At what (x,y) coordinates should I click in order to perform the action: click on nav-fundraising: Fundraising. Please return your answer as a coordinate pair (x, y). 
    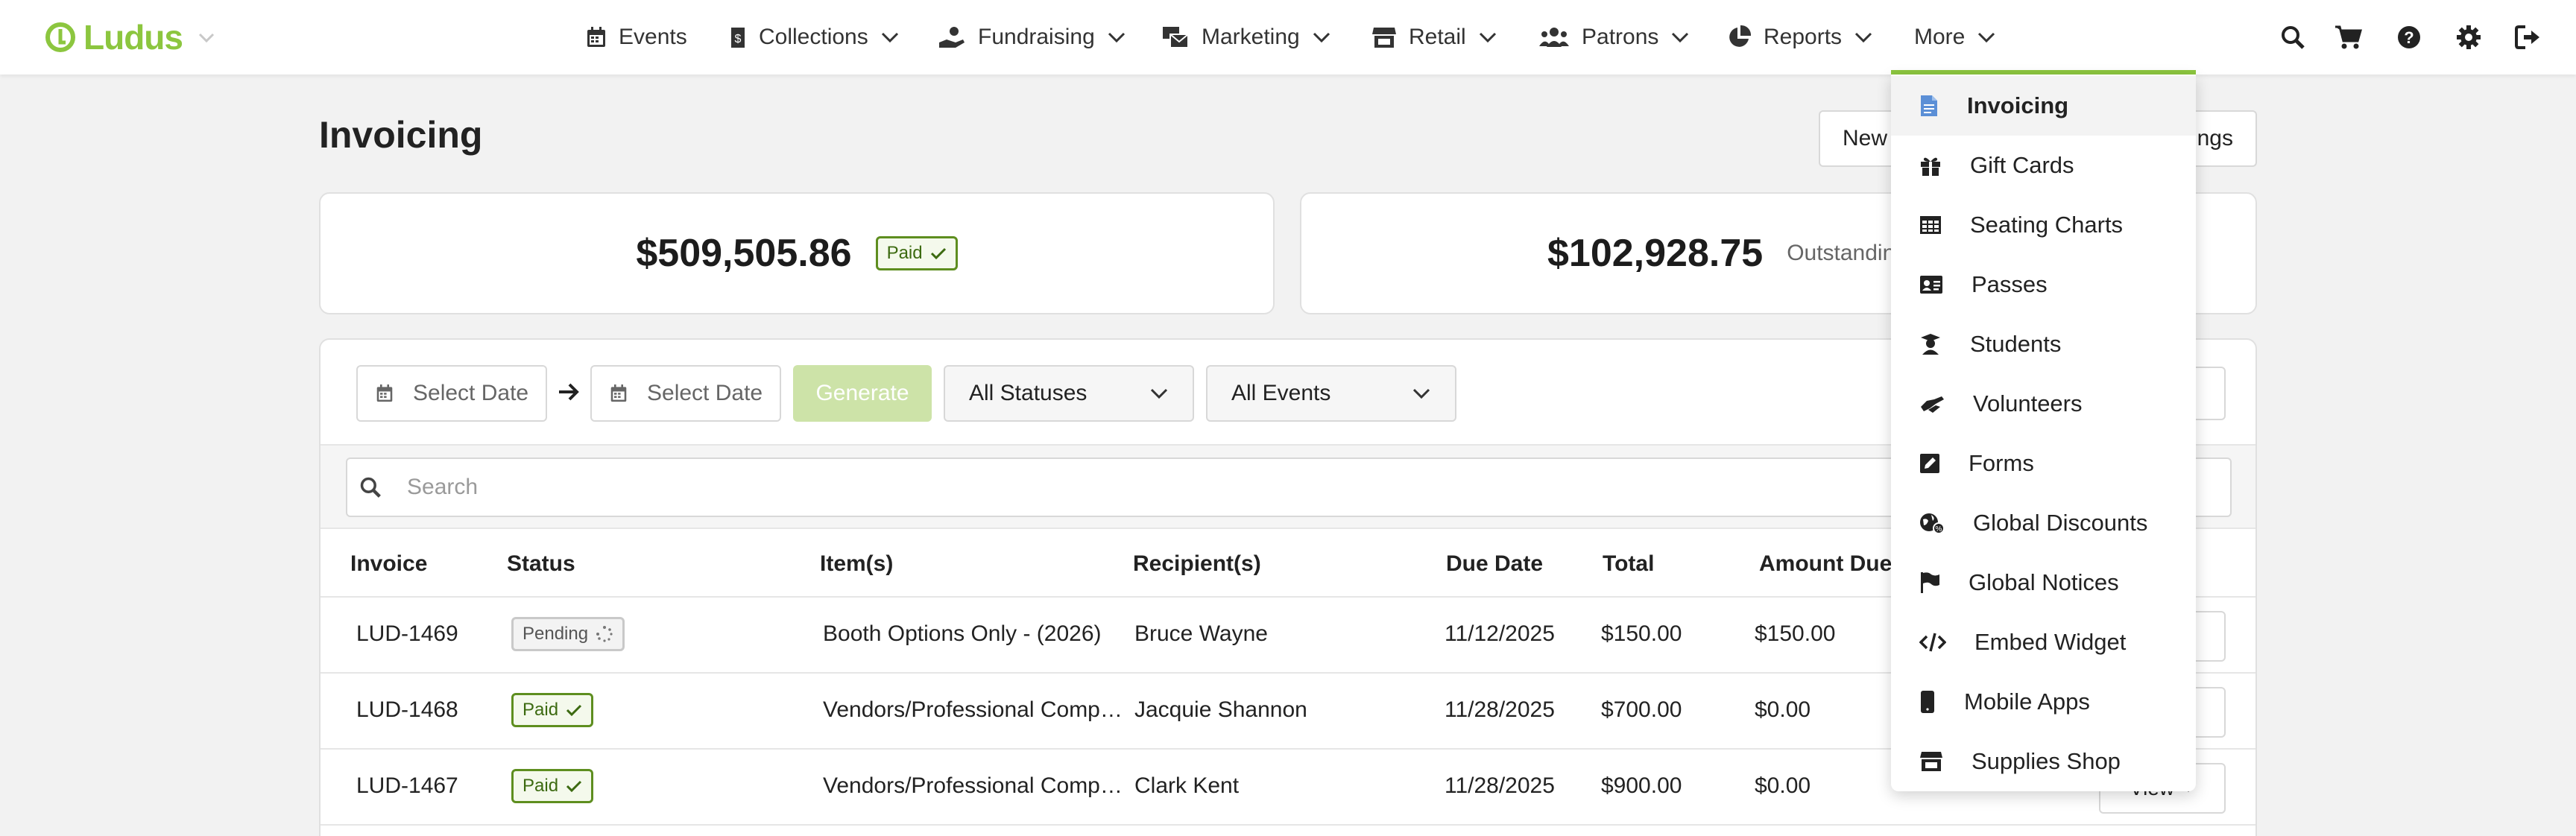
    Looking at the image, I should click on (1032, 37).